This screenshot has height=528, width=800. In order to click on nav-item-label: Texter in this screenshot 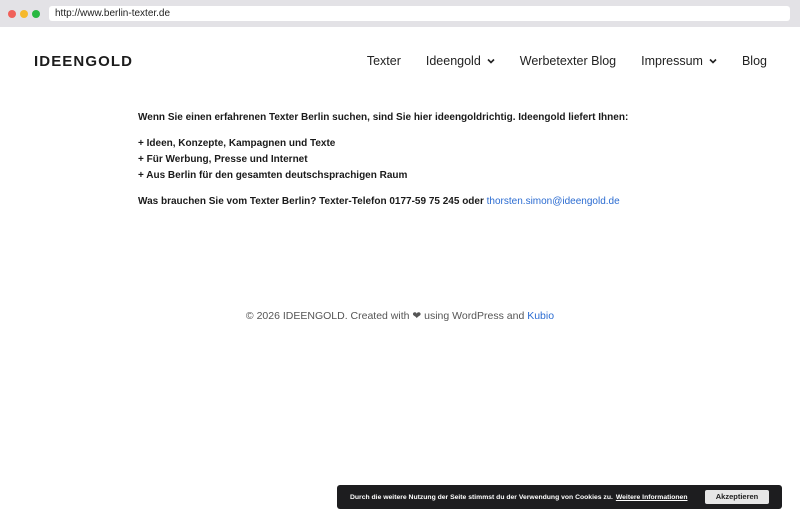, I will do `click(383, 61)`.